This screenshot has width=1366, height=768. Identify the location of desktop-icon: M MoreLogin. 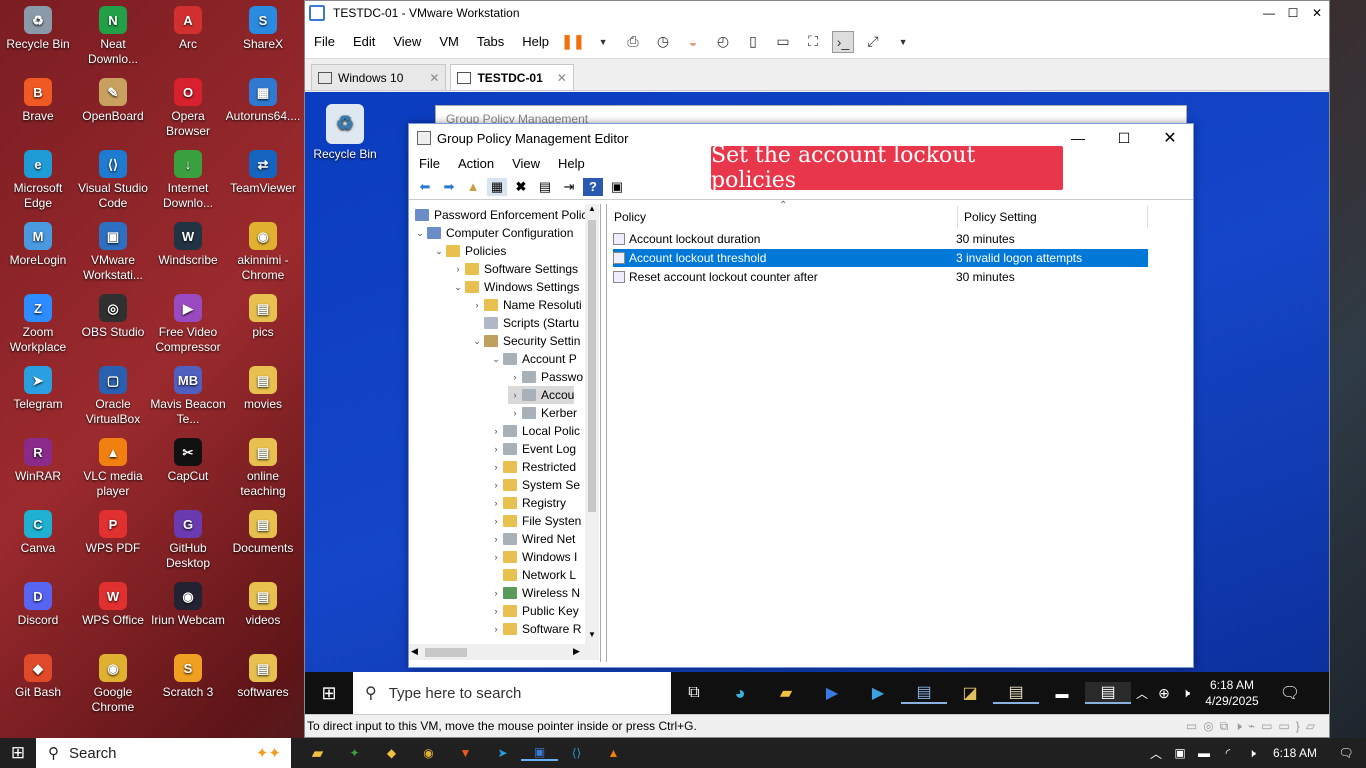
(38, 245).